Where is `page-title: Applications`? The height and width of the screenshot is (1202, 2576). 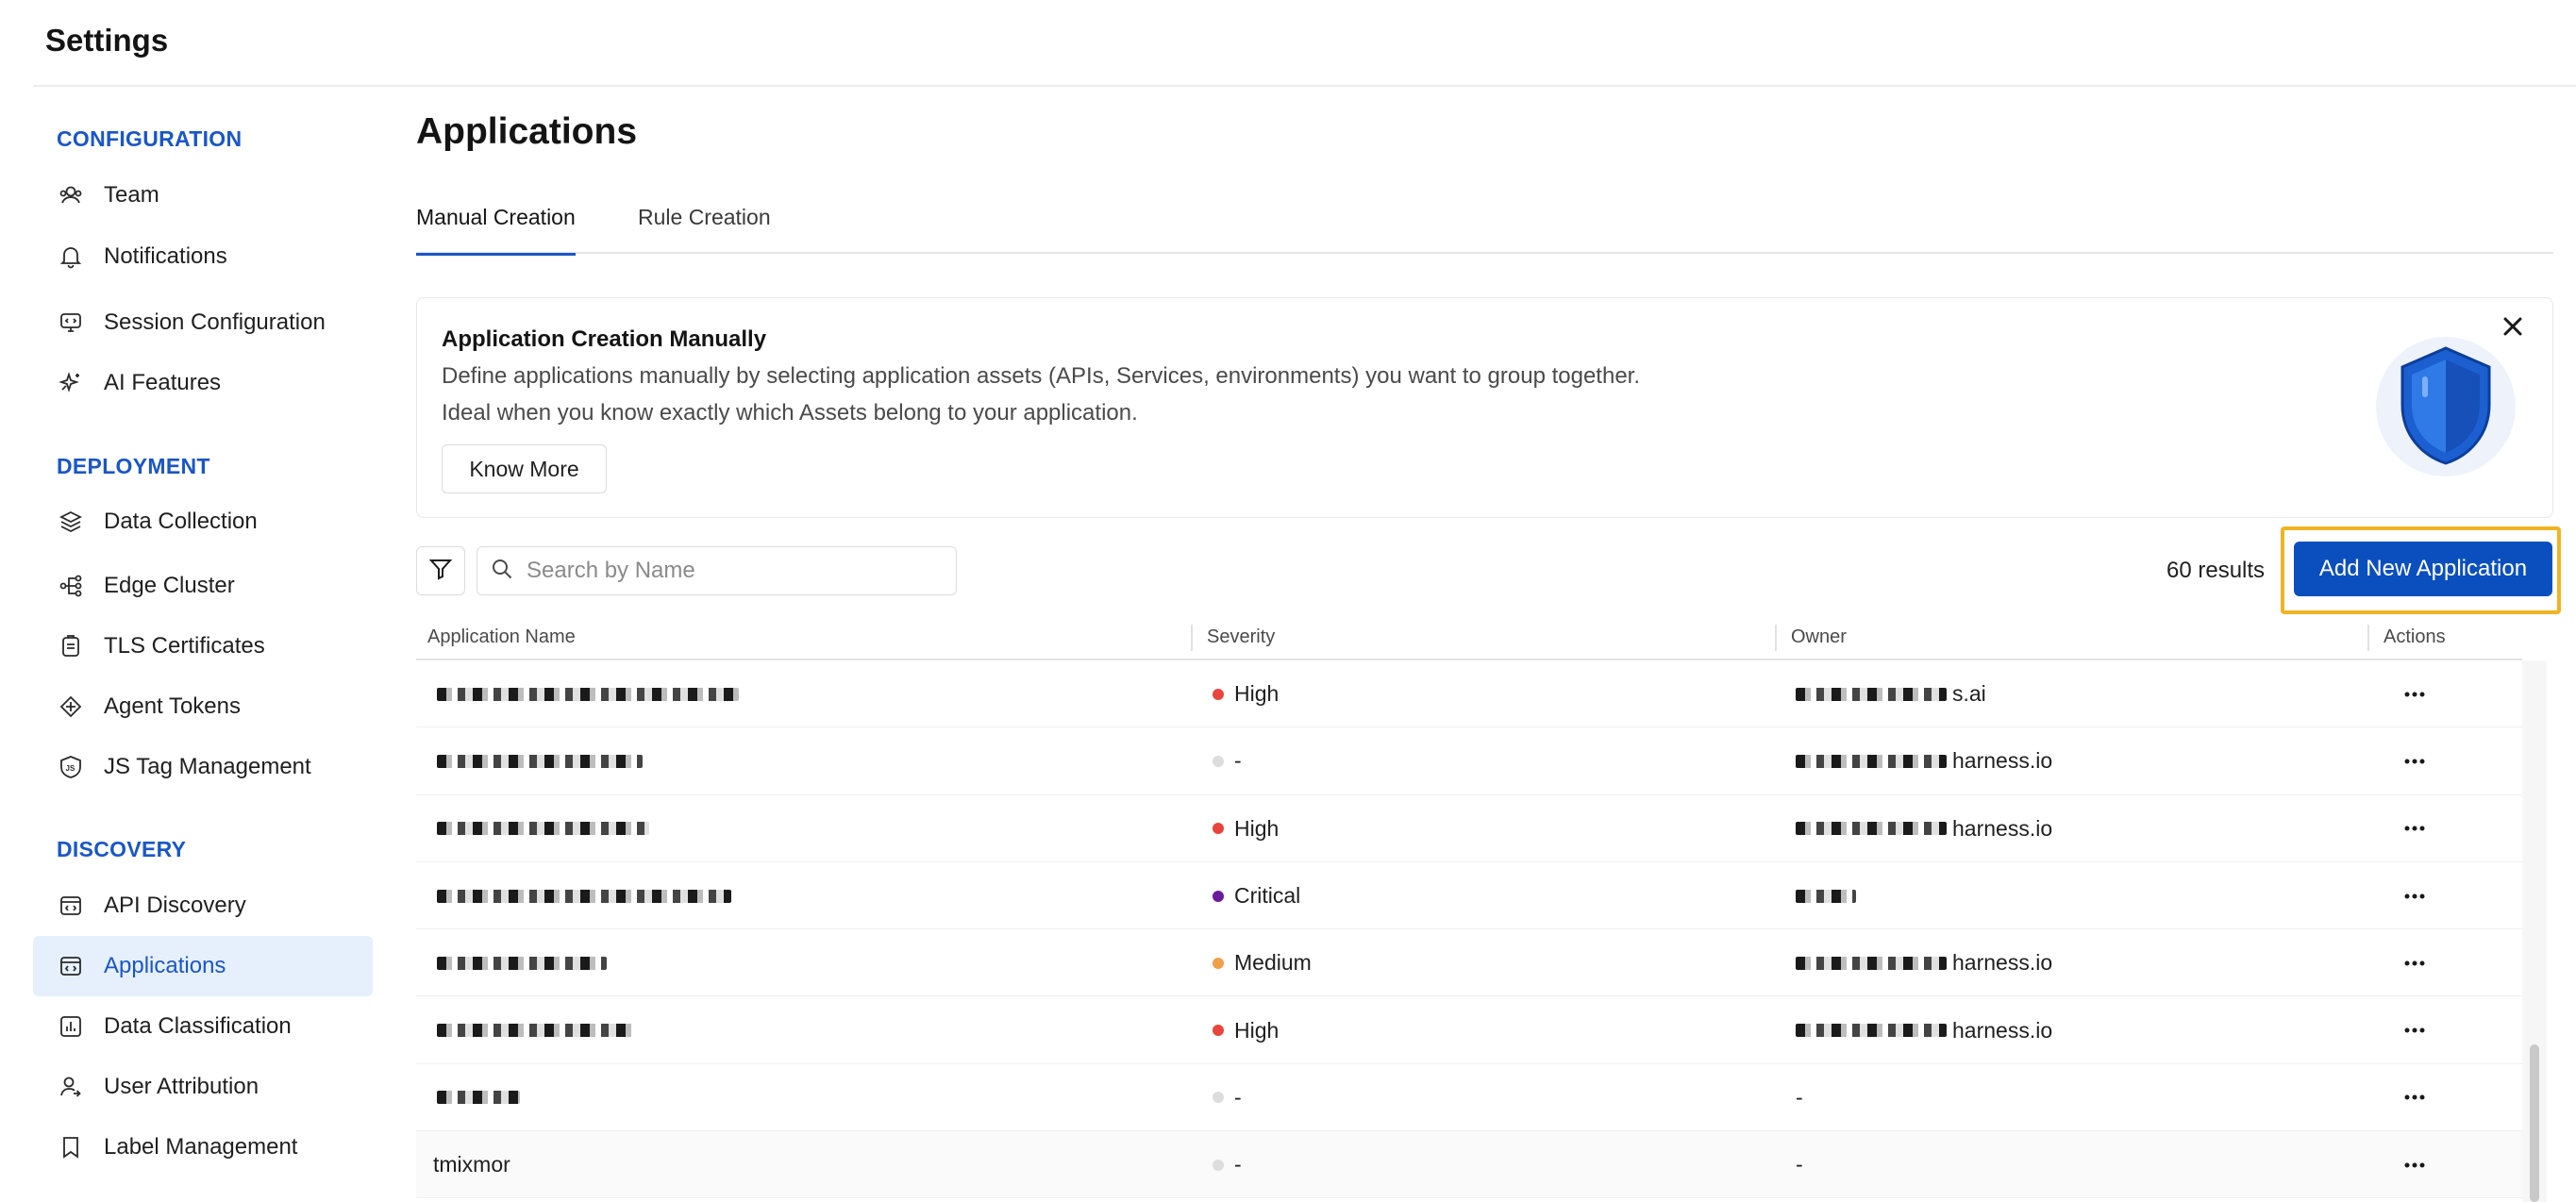 page-title: Applications is located at coordinates (527, 131).